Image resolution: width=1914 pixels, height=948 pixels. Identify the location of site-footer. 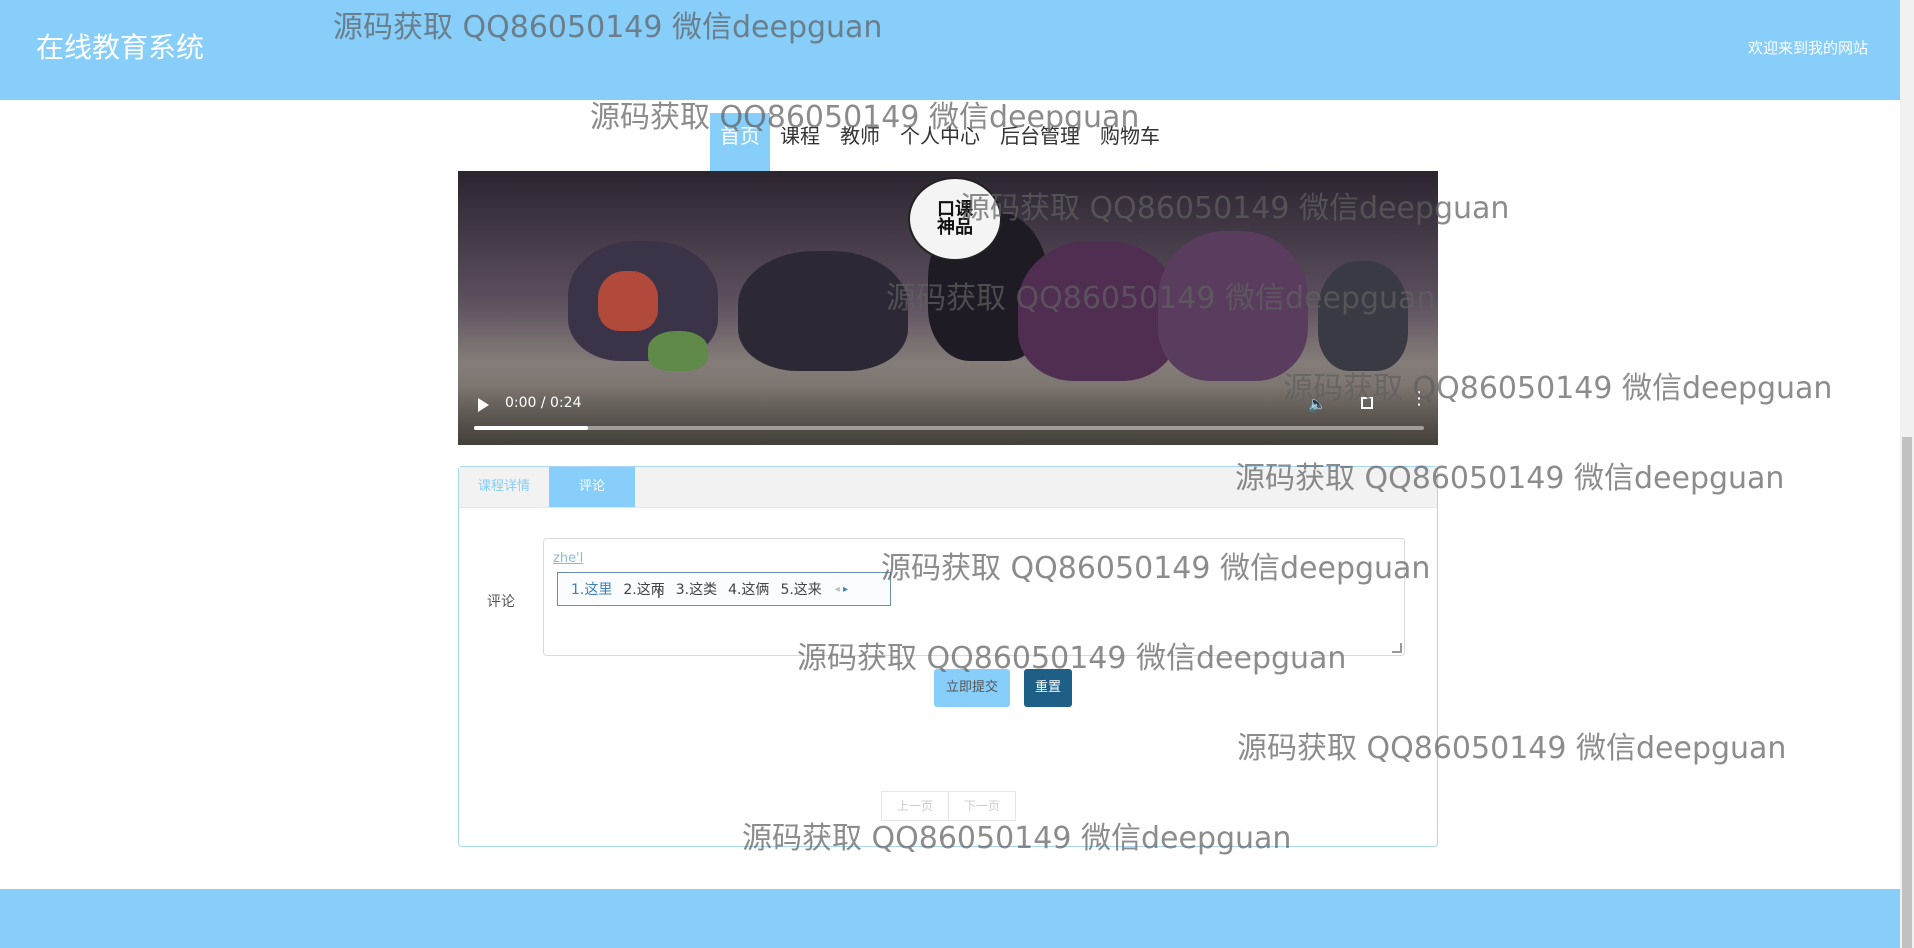
(950, 918).